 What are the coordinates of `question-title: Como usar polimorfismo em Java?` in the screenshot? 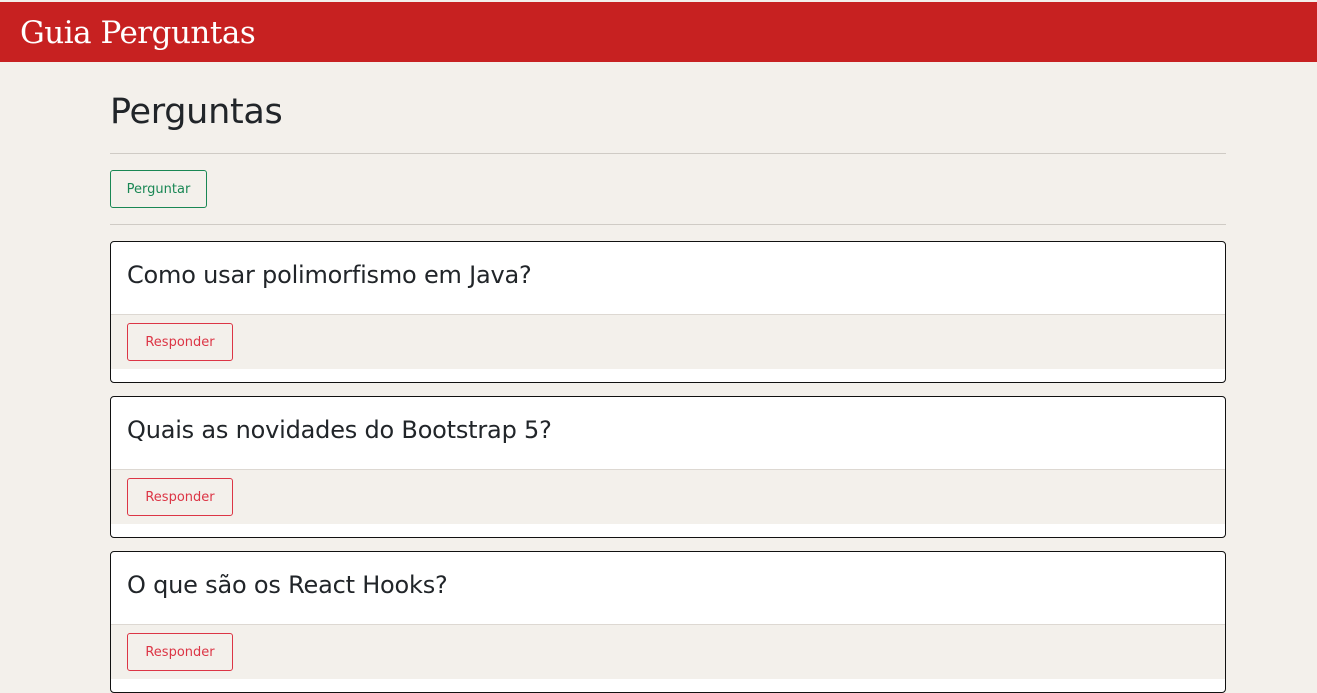 It's located at (329, 275).